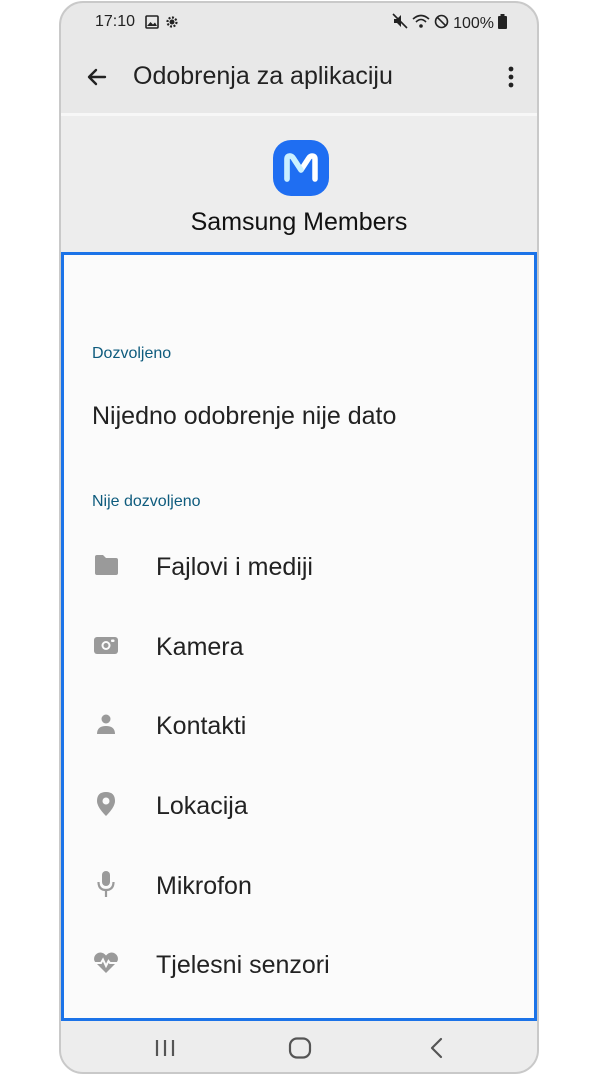  What do you see at coordinates (299, 222) in the screenshot?
I see `app-name: Samsung Members` at bounding box center [299, 222].